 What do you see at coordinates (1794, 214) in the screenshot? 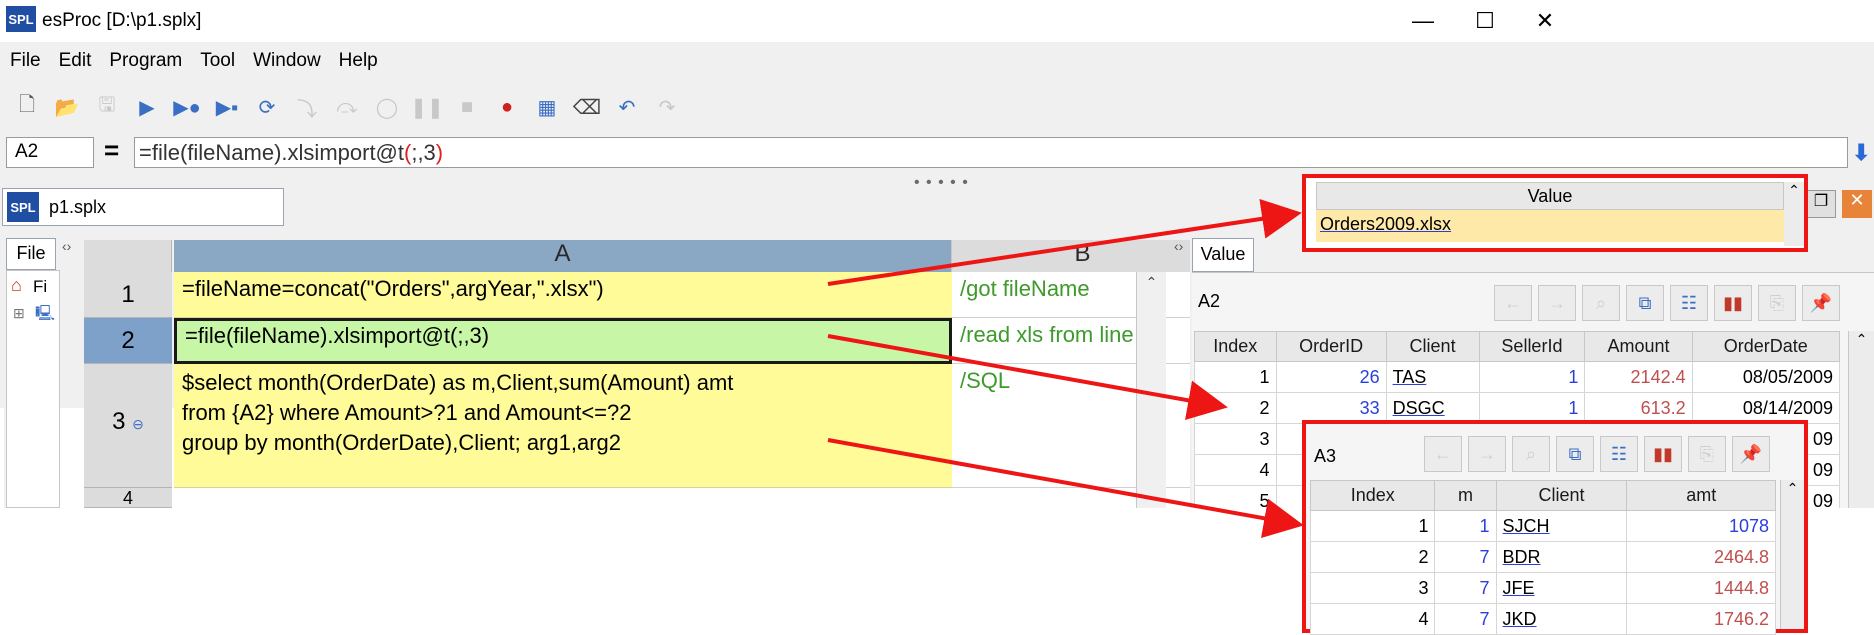
I see `value-callout-scroll-icon: ⌃` at bounding box center [1794, 214].